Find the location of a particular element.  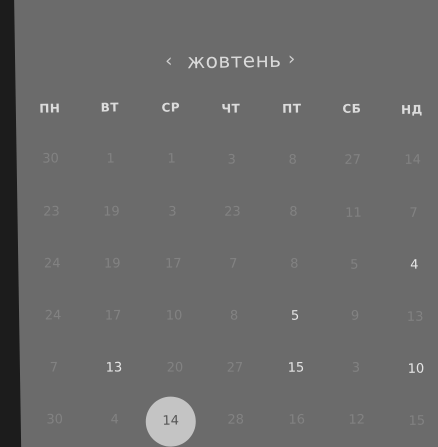

day-cell-active: 4 is located at coordinates (414, 265).